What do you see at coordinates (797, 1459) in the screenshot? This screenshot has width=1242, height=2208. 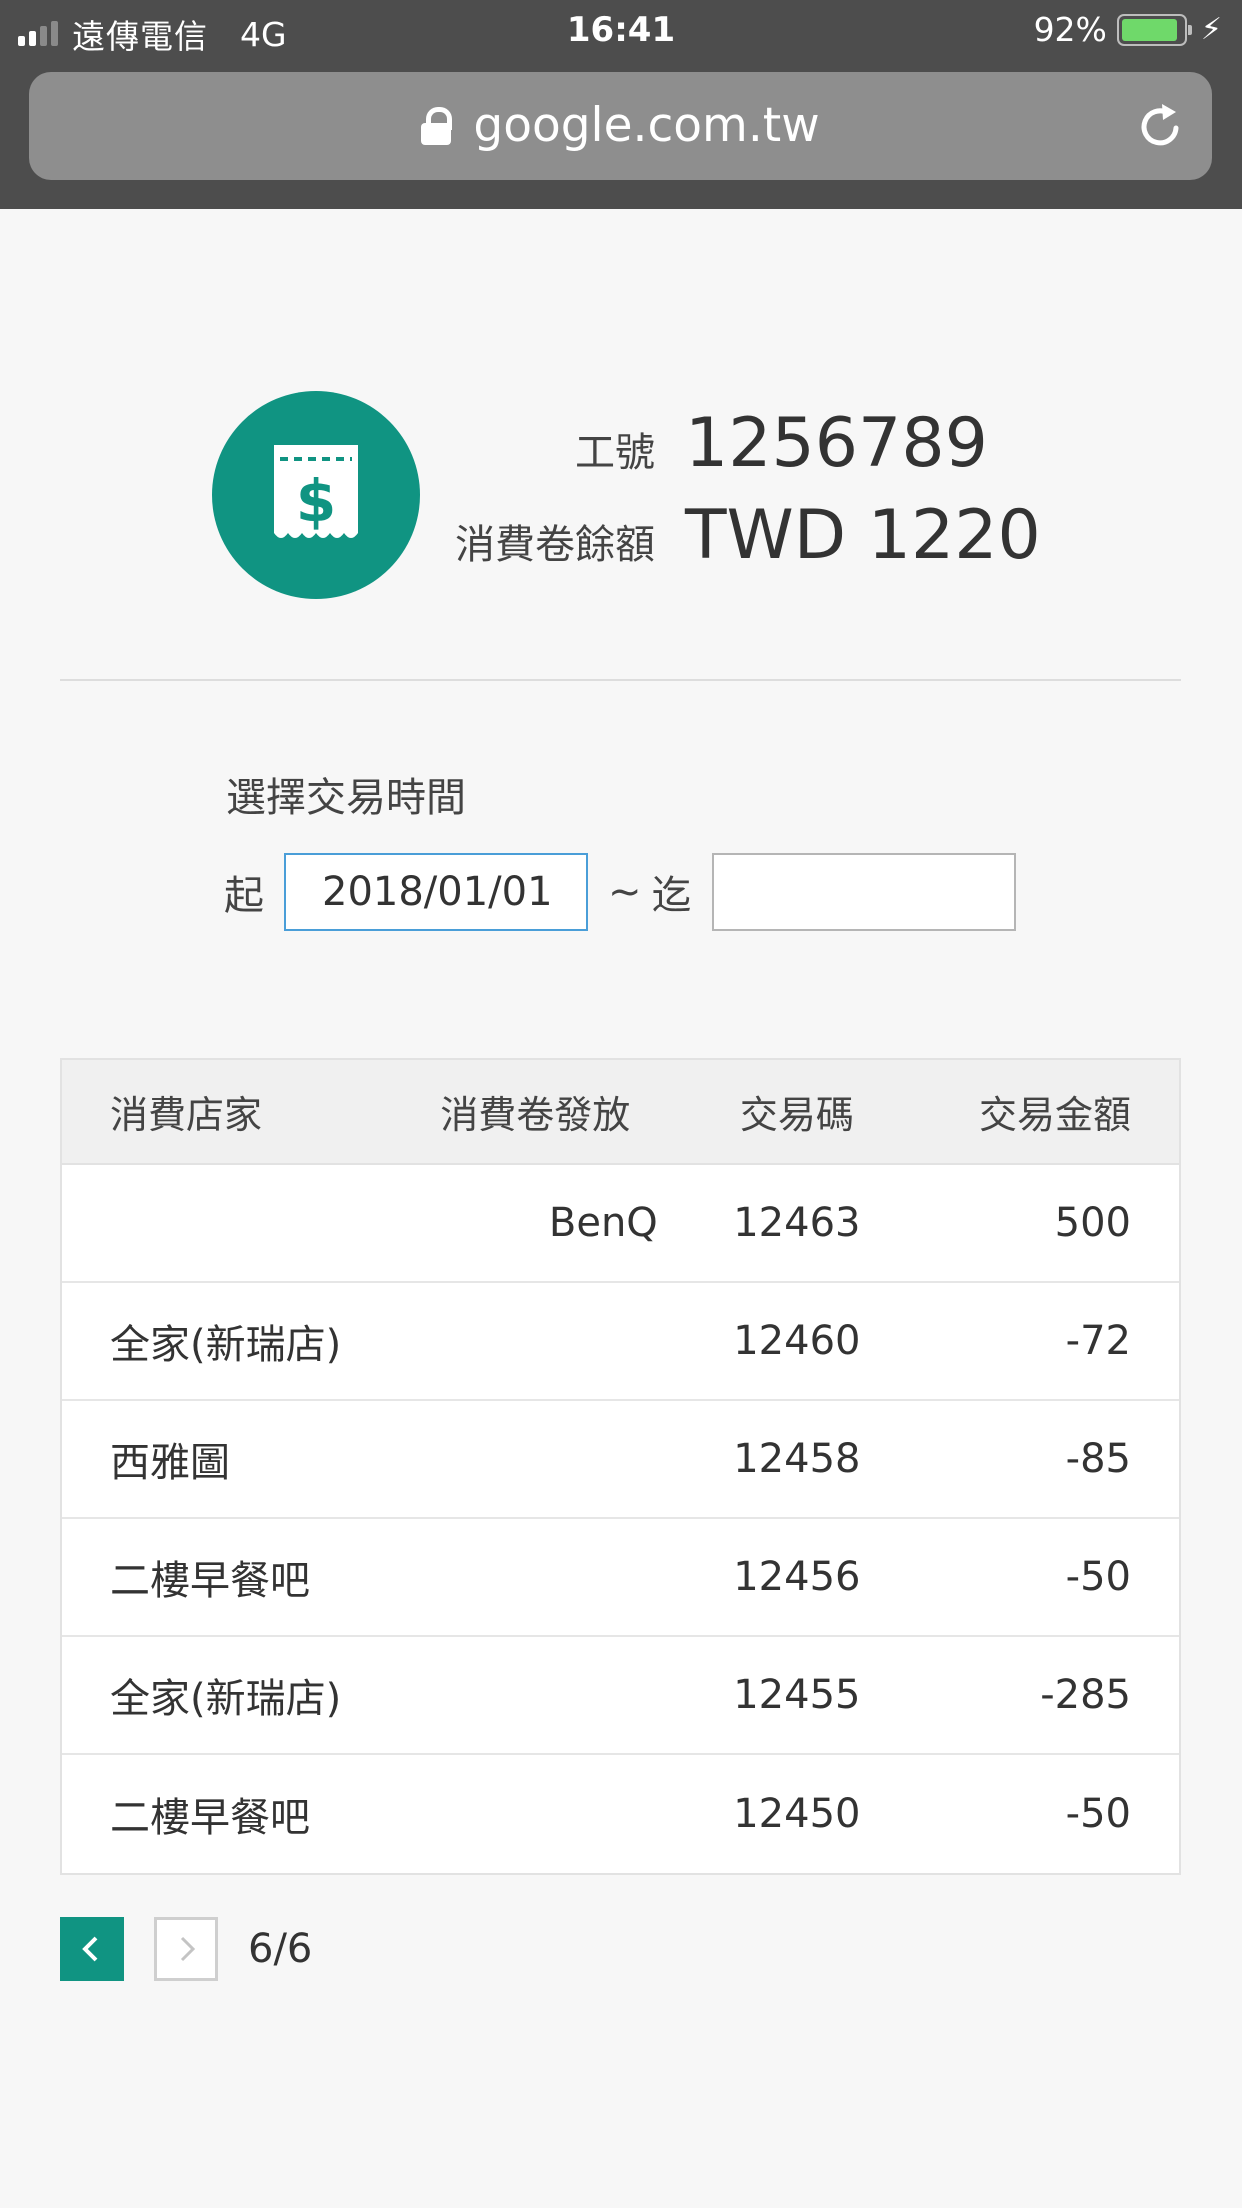 I see `cell-code: 12458` at bounding box center [797, 1459].